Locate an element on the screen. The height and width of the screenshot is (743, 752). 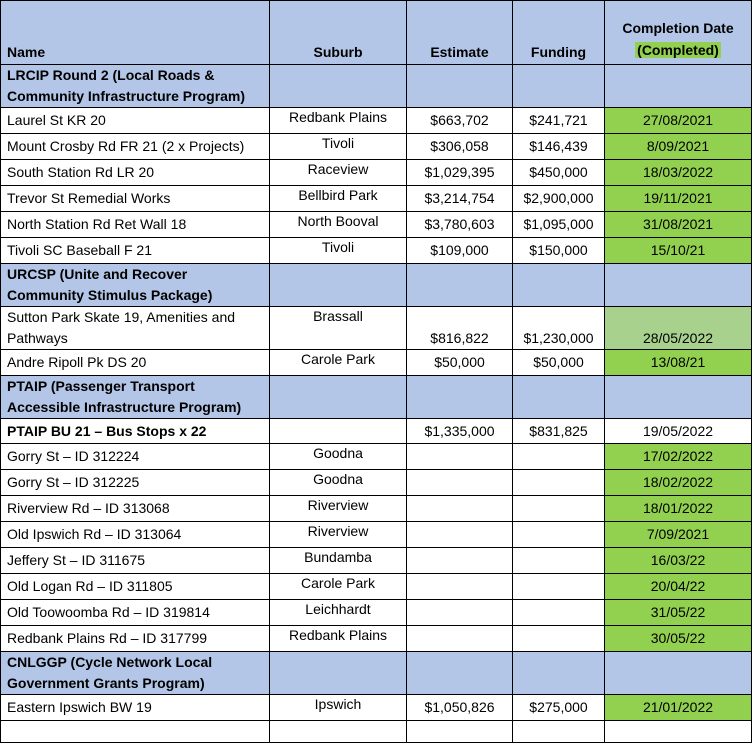
row-name: PTAIP BU 21 – Bus Stops x 22 is located at coordinates (135, 431).